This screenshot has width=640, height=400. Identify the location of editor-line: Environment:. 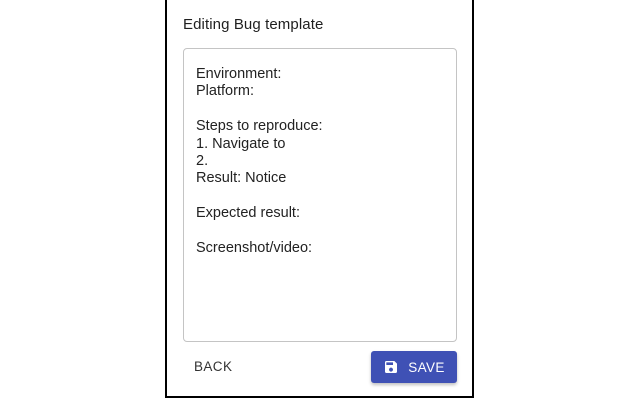
(239, 74).